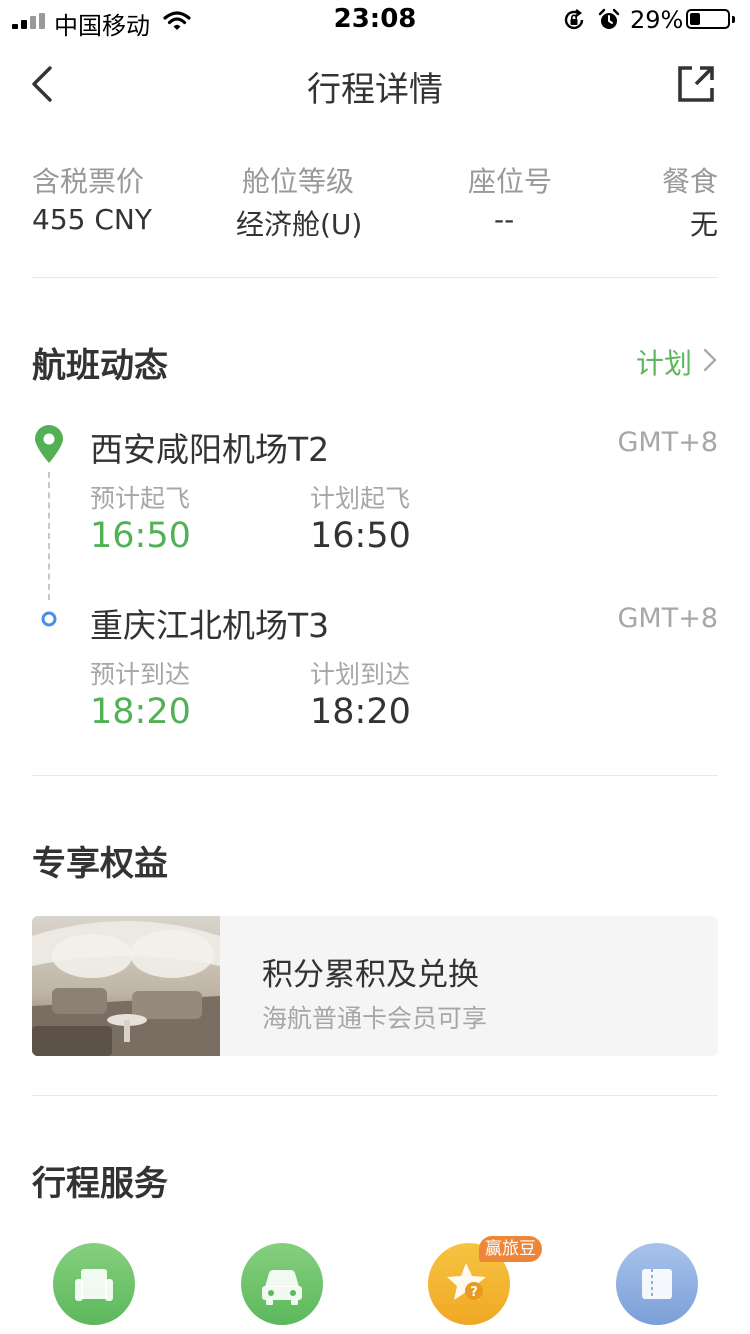 Image resolution: width=750 pixels, height=1334 pixels. What do you see at coordinates (657, 20) in the screenshot?
I see `battery-percent: 29%` at bounding box center [657, 20].